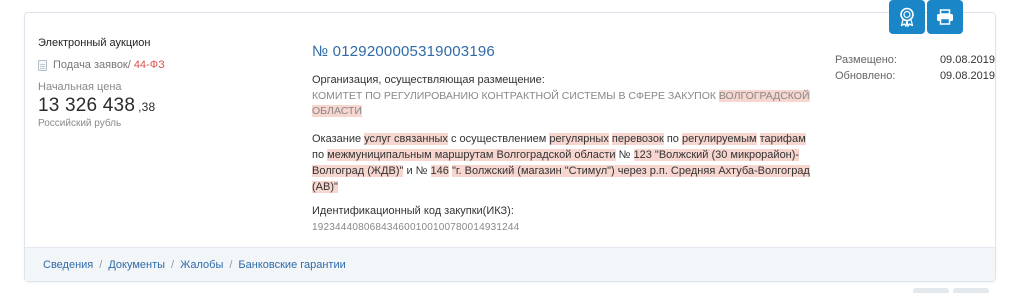  Describe the element at coordinates (337, 111) in the screenshot. I see `org-name-highlight: ОБЛАСТИ` at that location.